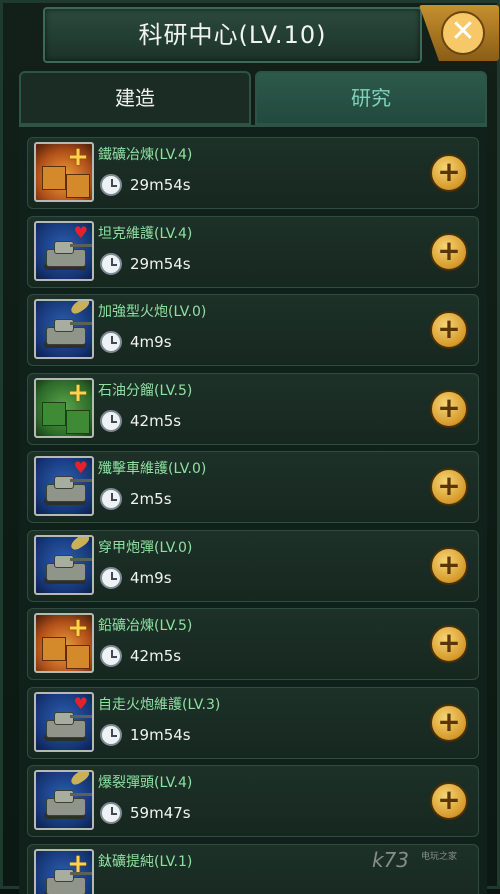  I want to click on self-propelled-gun-repair-icon: ♥, so click(64, 722).